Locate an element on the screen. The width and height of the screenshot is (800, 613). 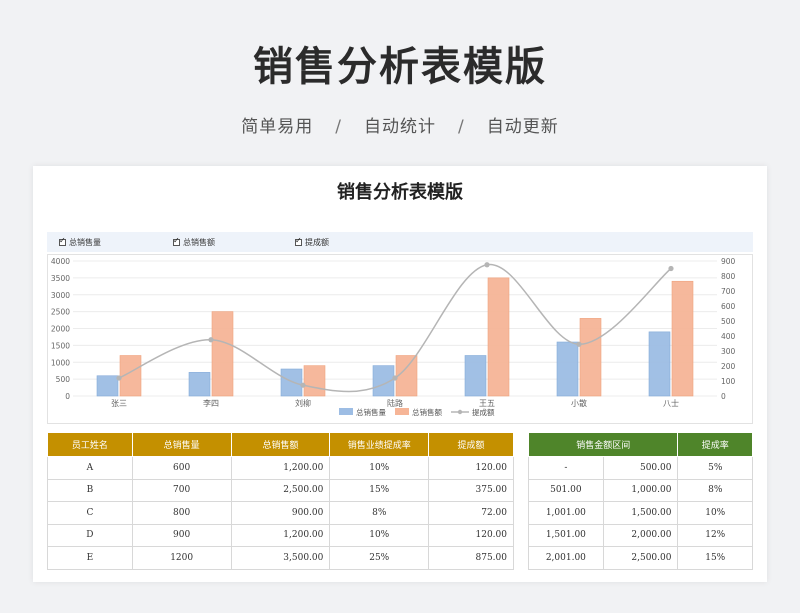
legend-label: 提成额 is located at coordinates (483, 412).